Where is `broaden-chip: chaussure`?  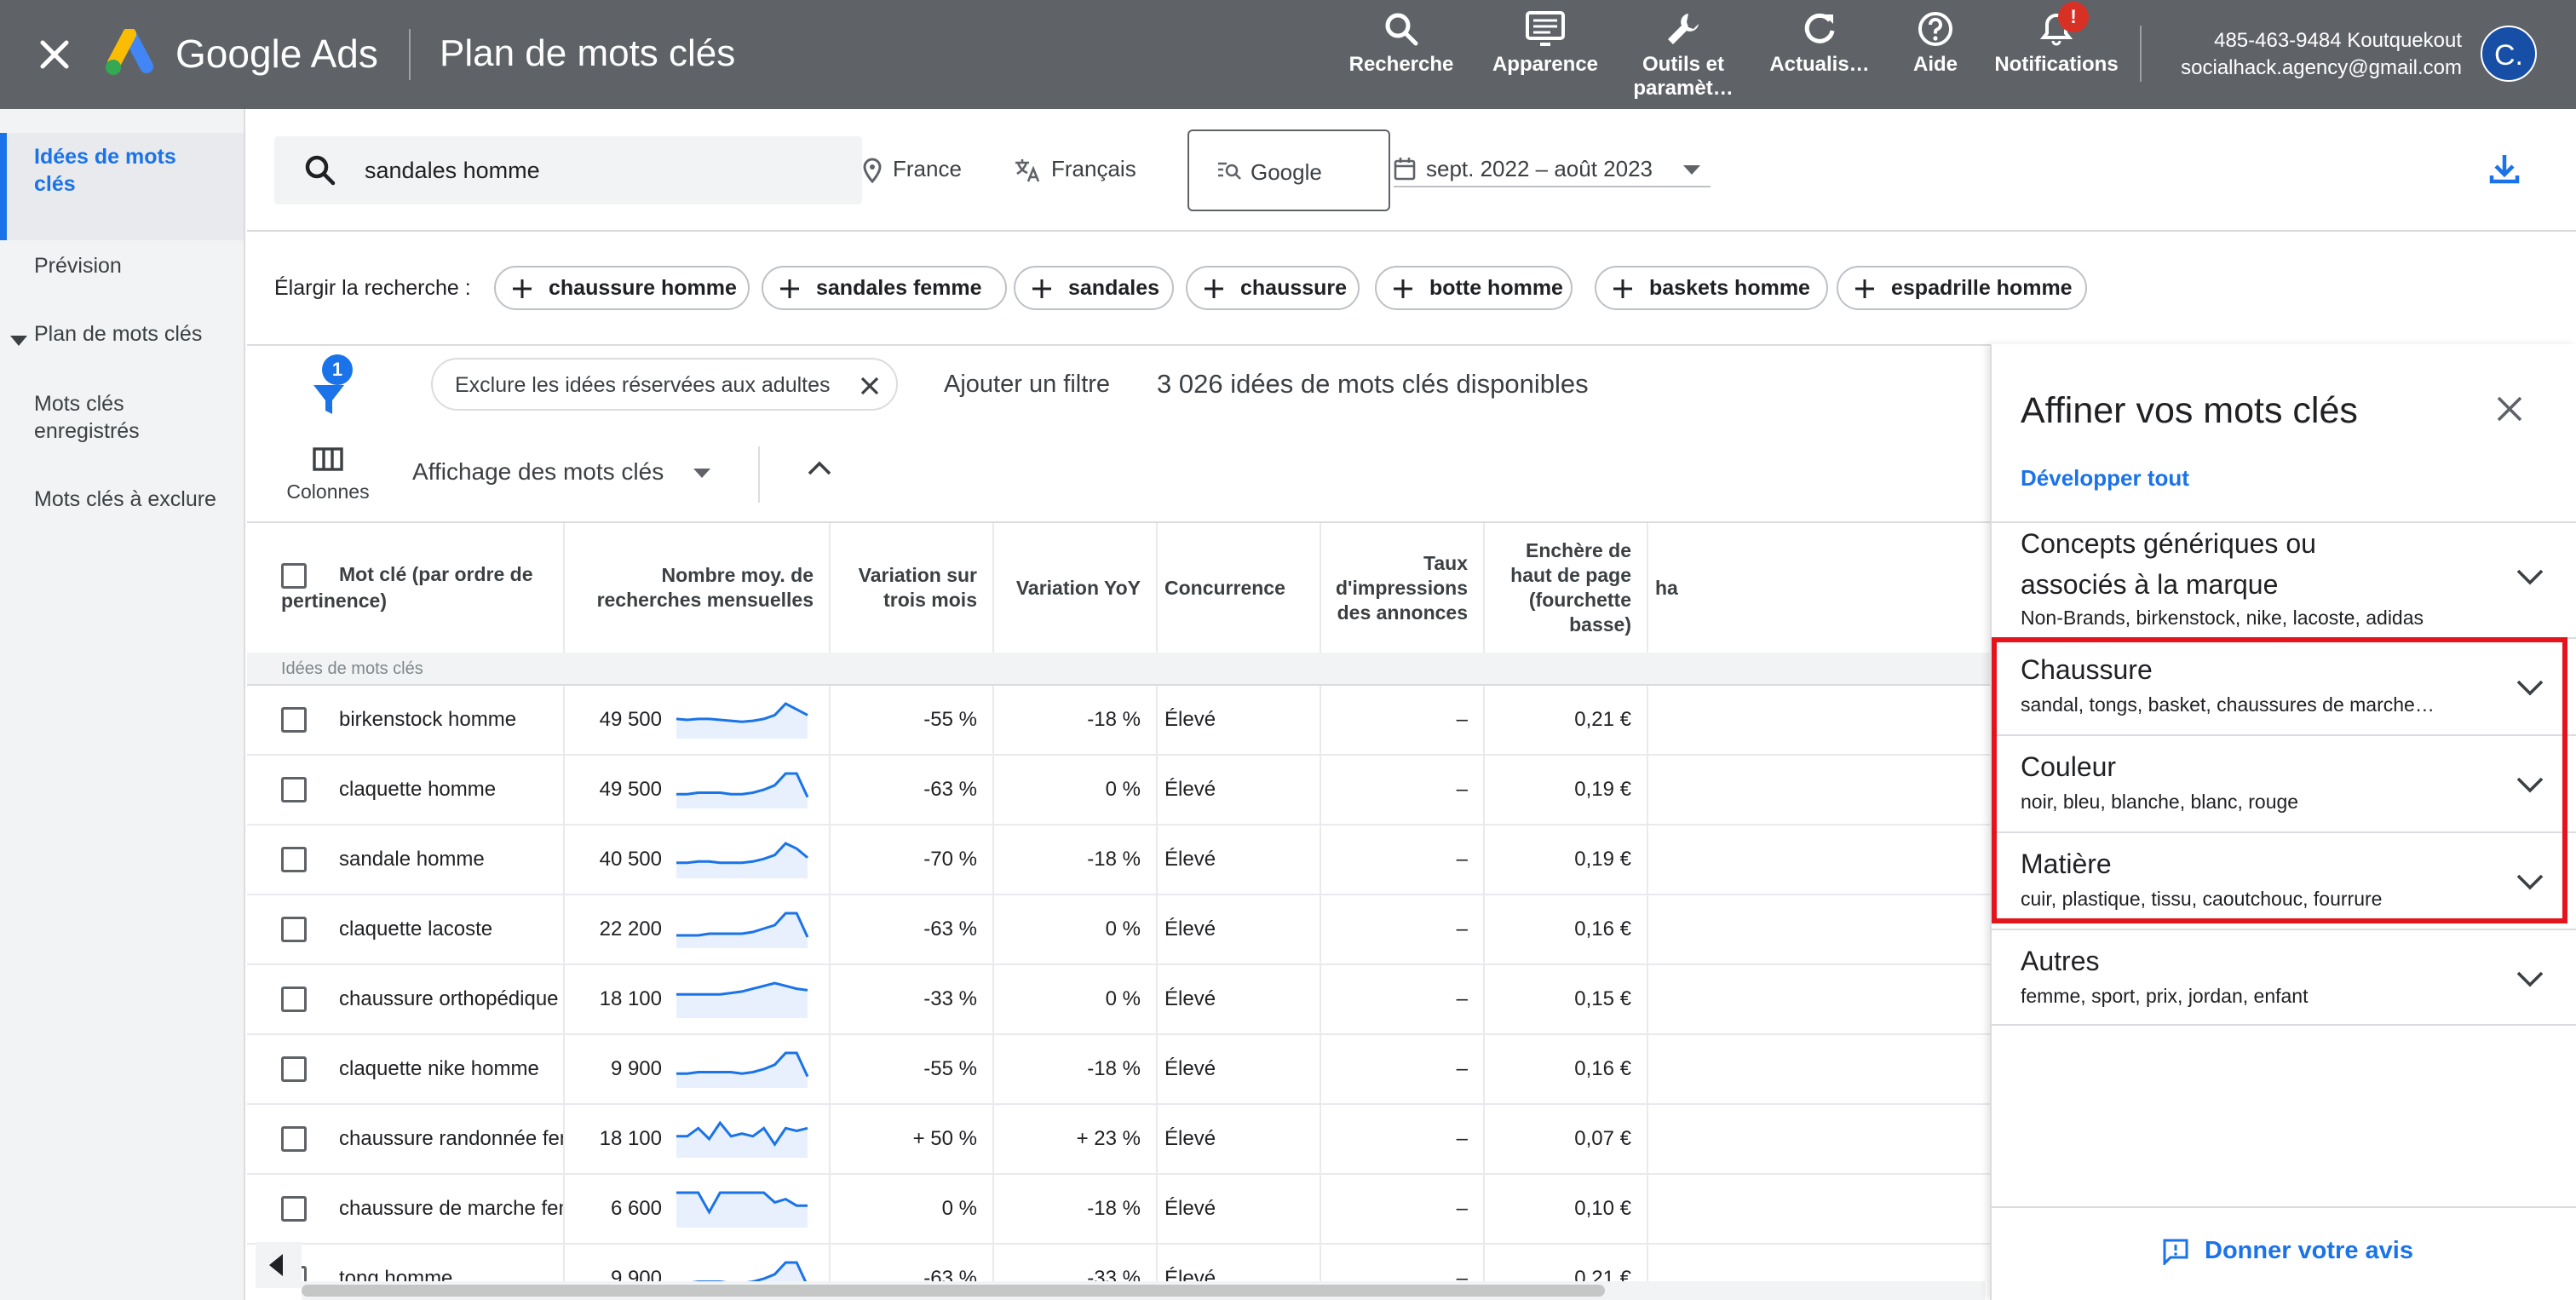
broaden-chip: chaussure is located at coordinates (1273, 288).